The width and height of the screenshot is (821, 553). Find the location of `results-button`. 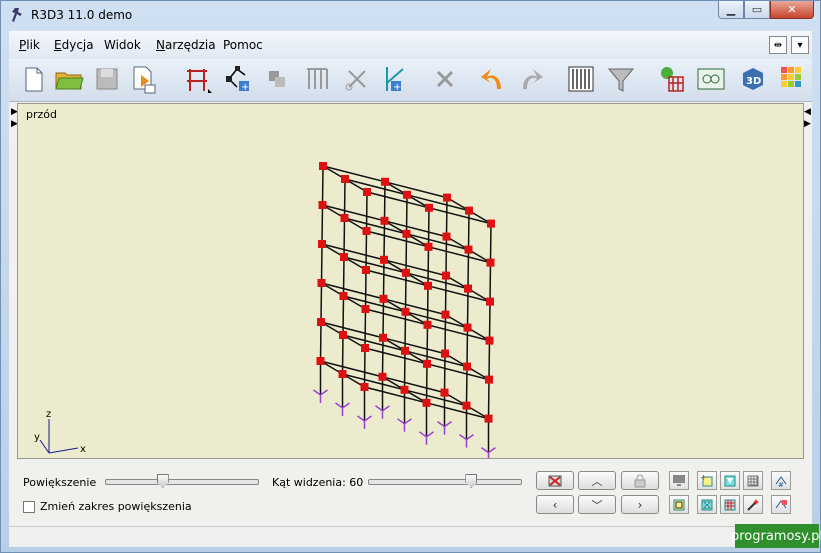

results-button is located at coordinates (711, 79).